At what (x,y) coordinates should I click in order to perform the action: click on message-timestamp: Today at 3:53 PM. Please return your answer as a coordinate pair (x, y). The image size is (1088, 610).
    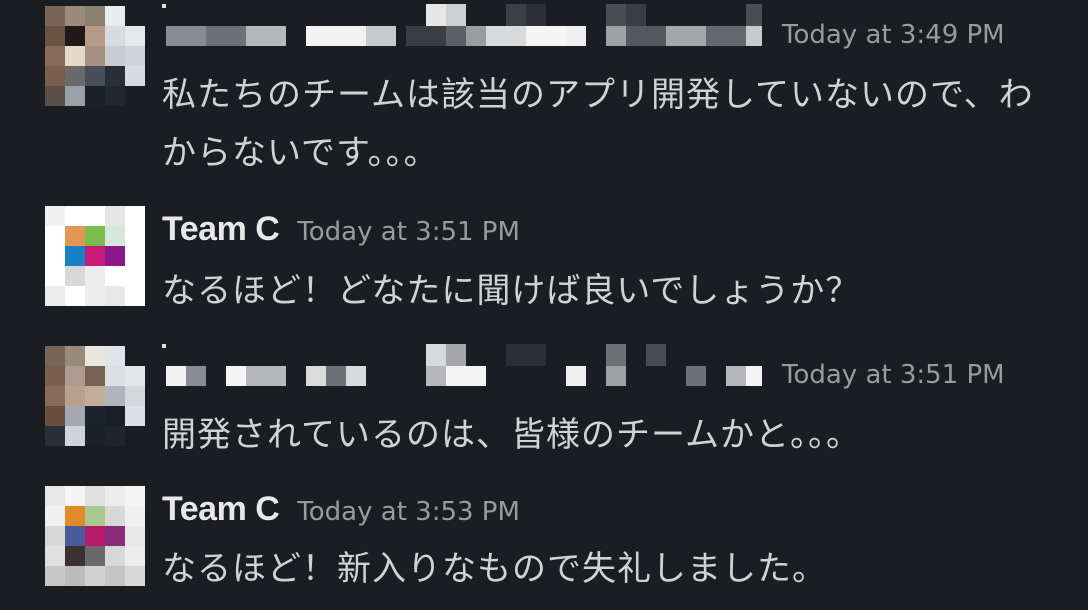
    Looking at the image, I should click on (408, 512).